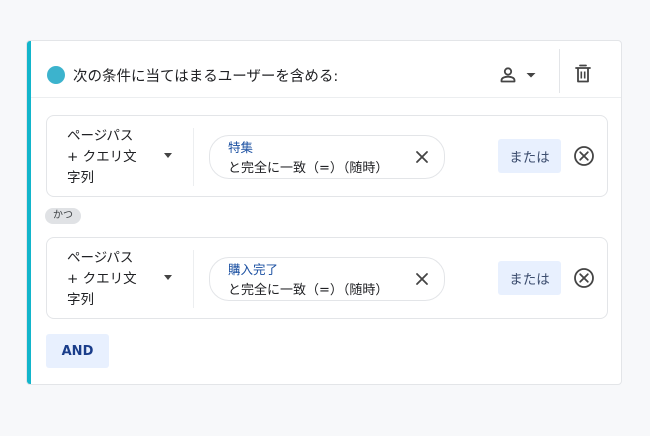 This screenshot has width=650, height=436. Describe the element at coordinates (559, 71) in the screenshot. I see `header-divider` at that location.